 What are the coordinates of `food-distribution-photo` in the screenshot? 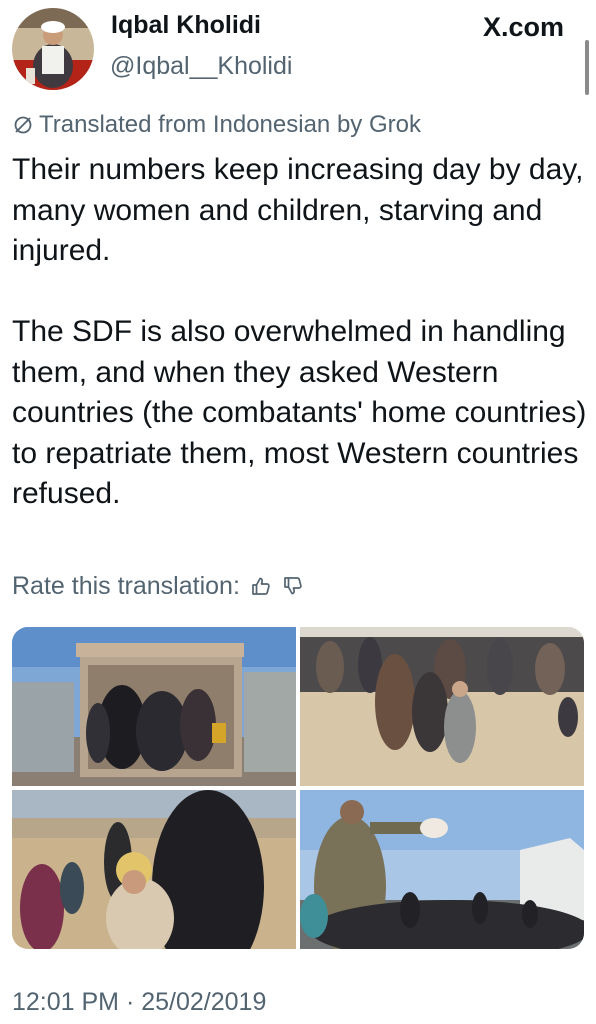 It's located at (442, 869).